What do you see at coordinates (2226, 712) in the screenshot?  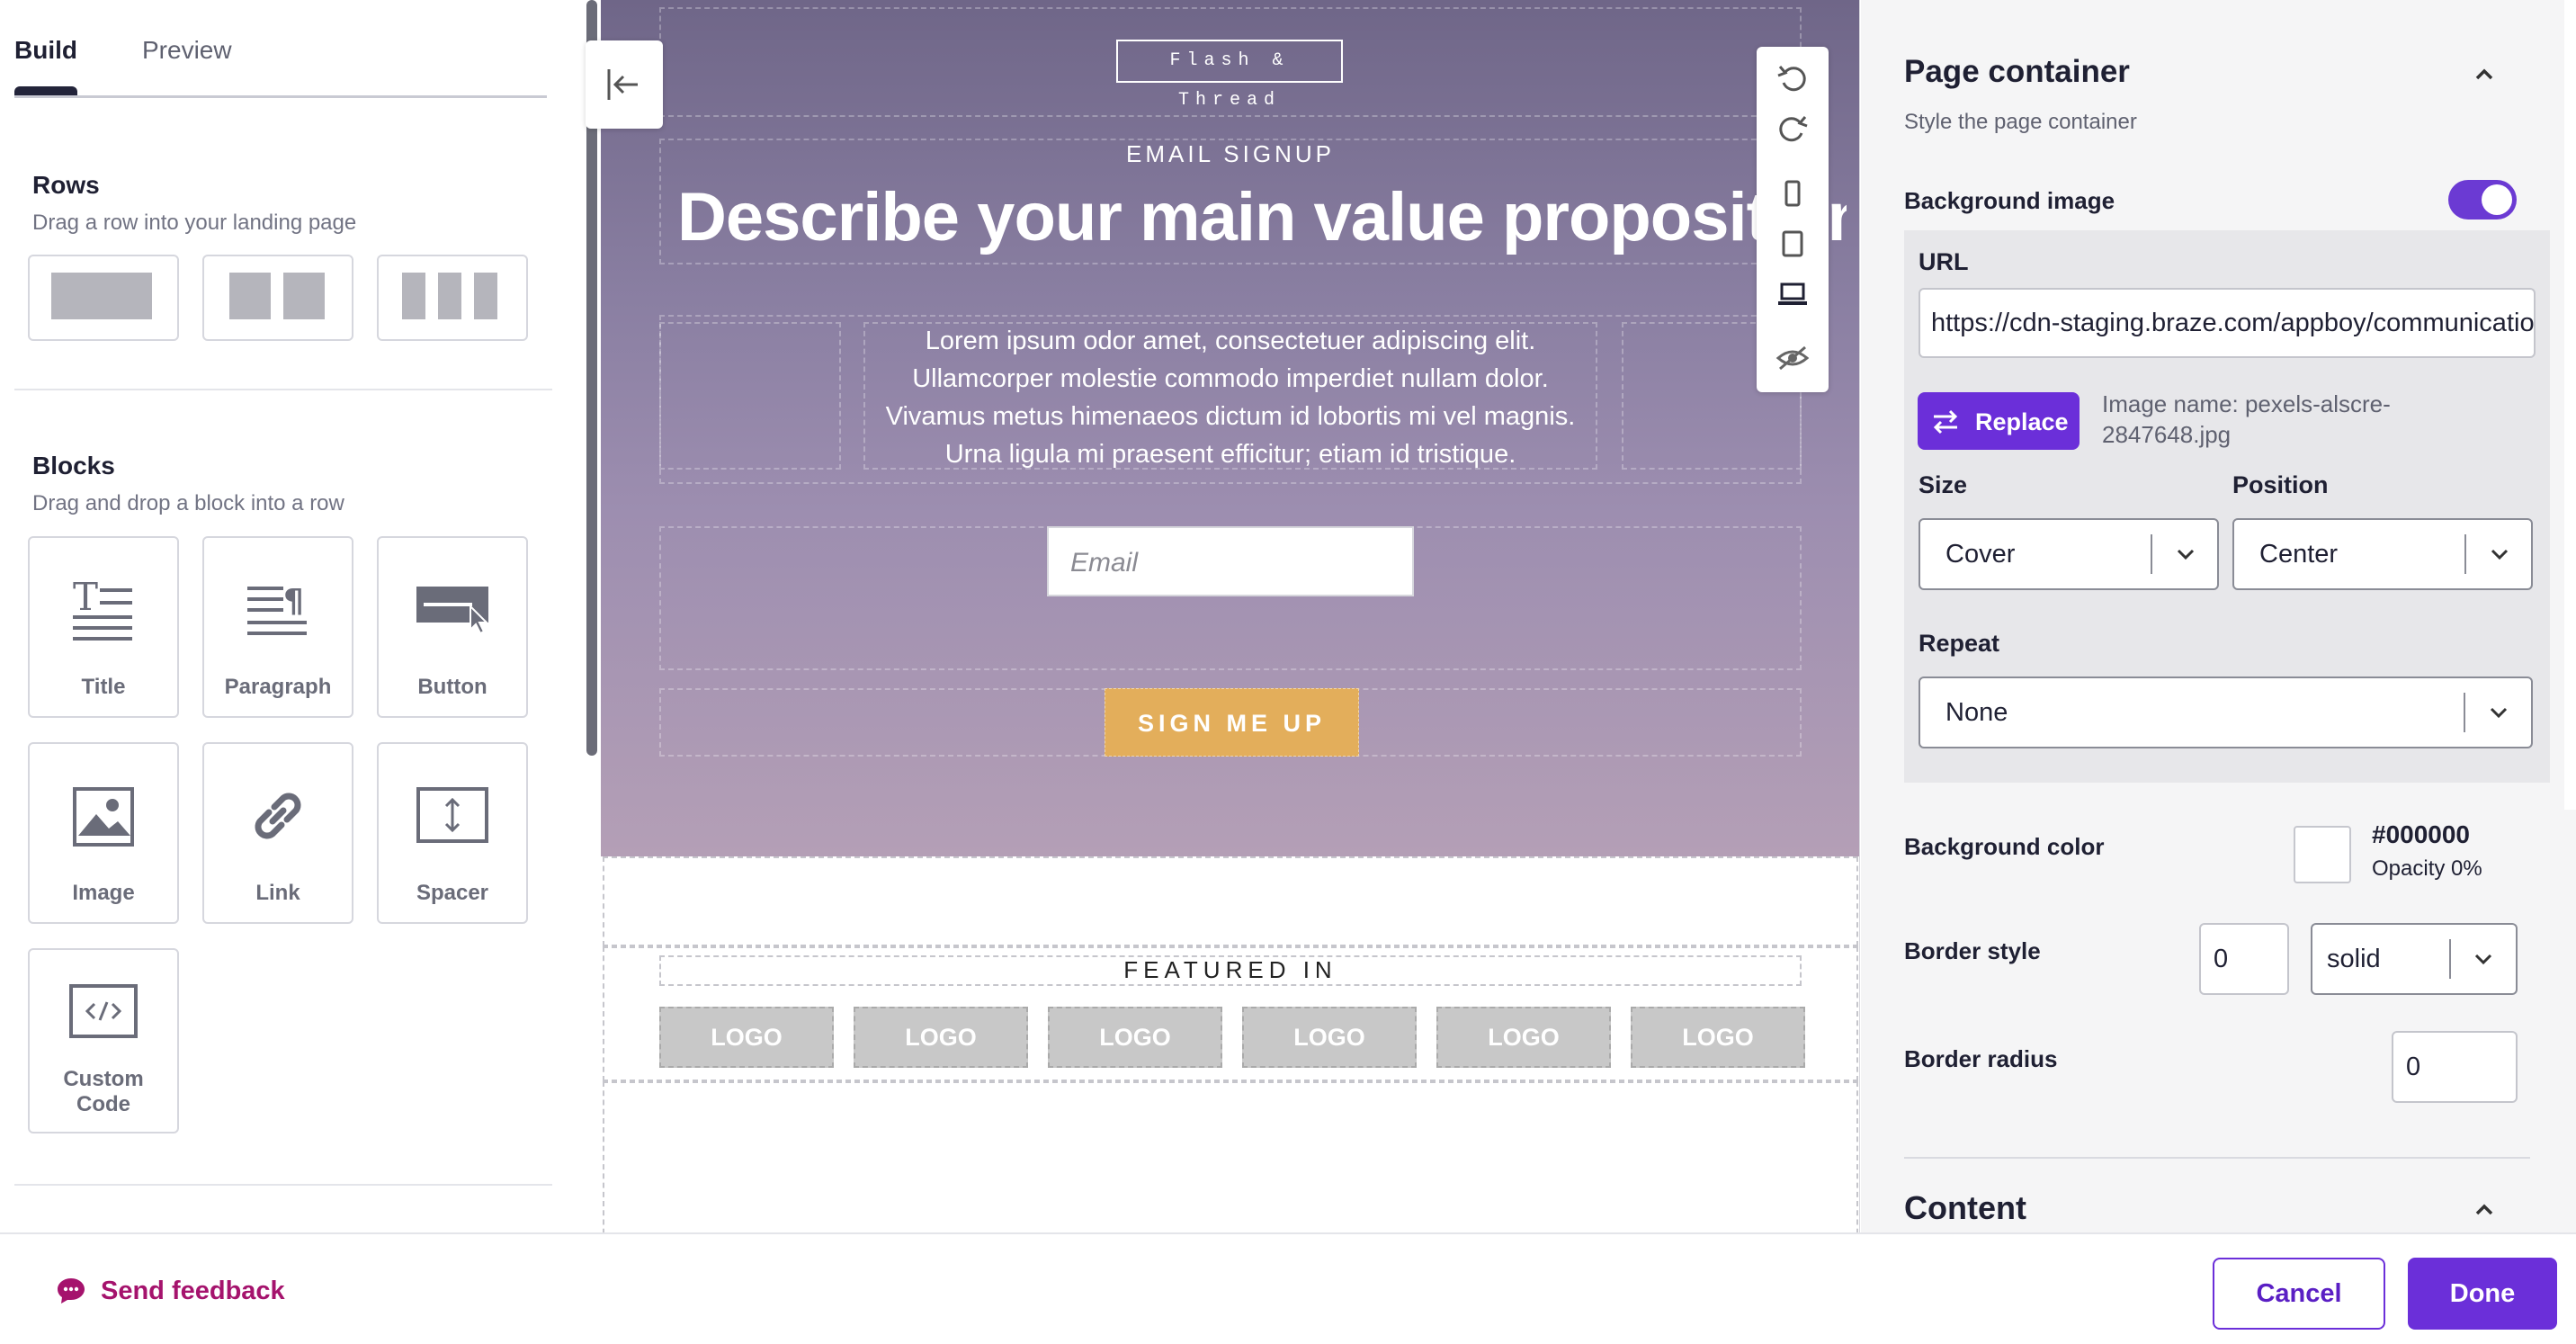 I see `repeat-select: None` at bounding box center [2226, 712].